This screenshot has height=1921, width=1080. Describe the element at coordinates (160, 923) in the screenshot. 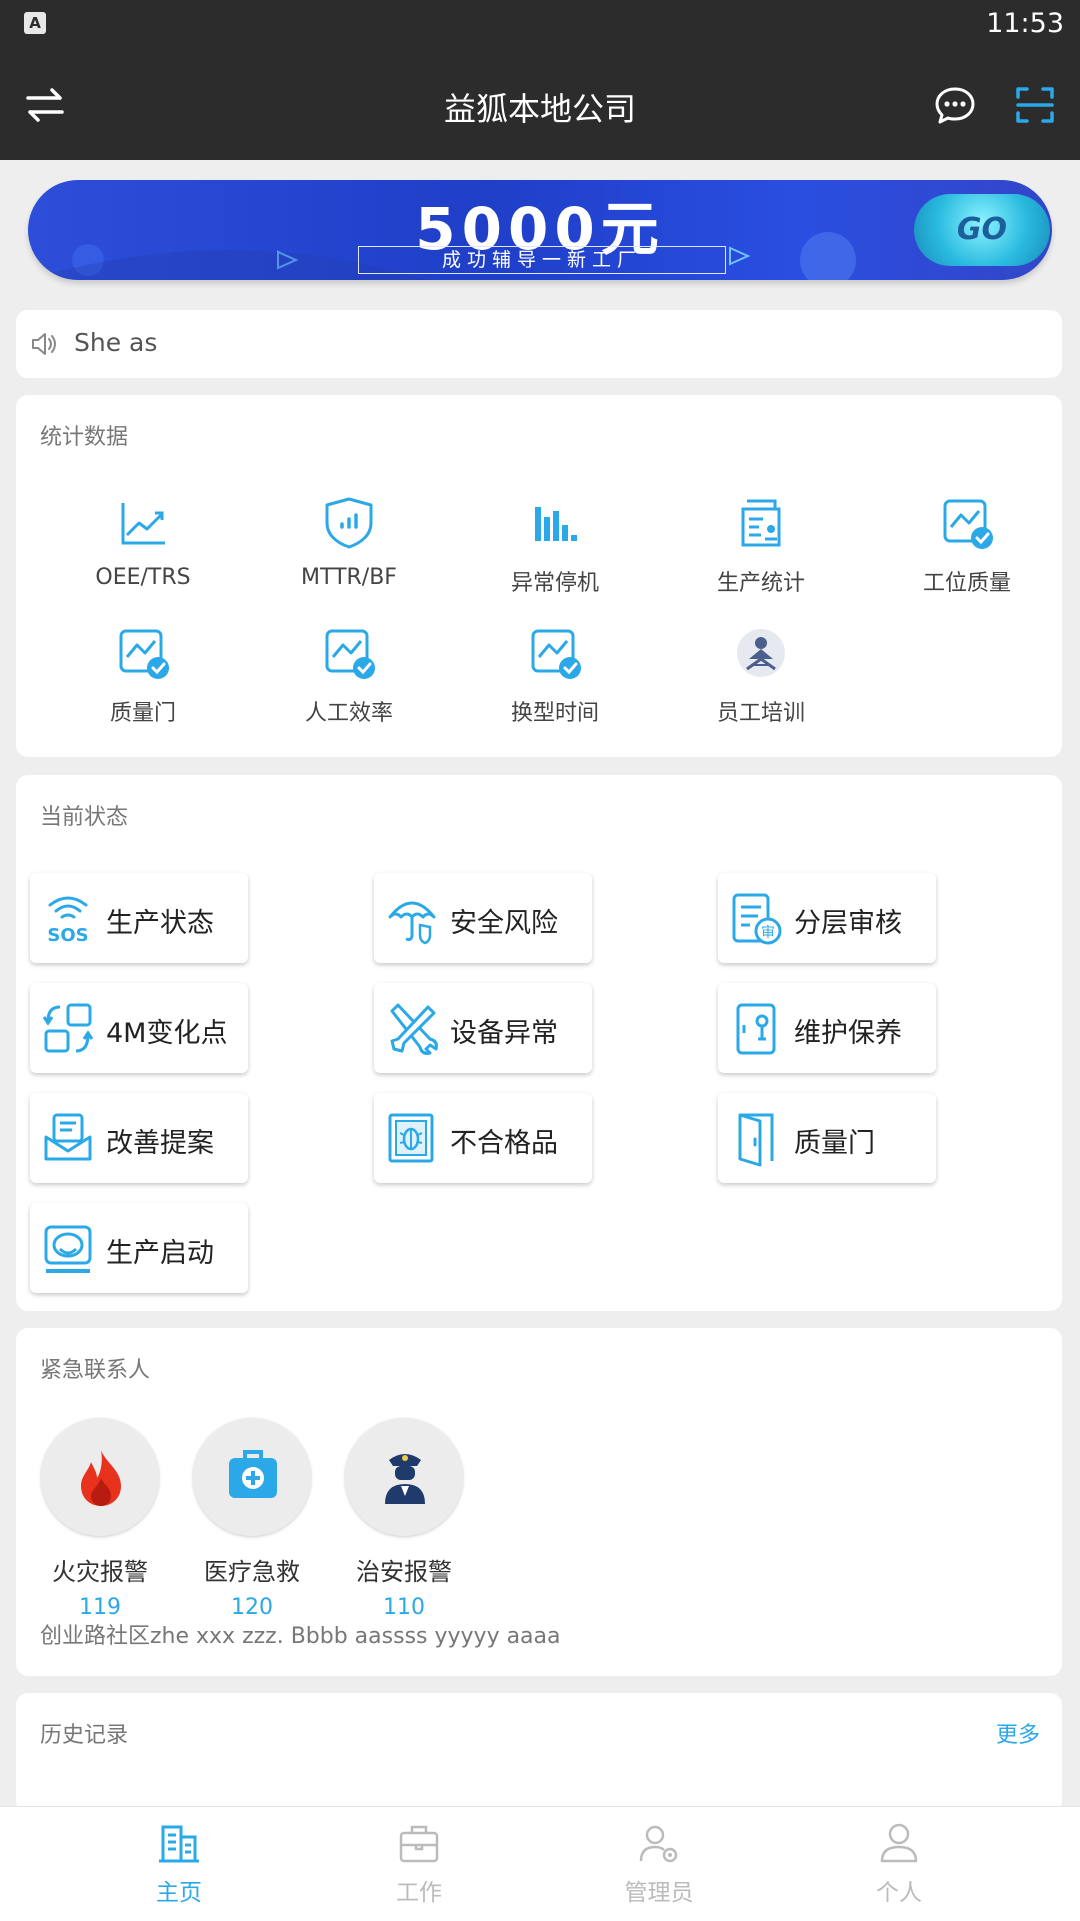

I see `tile-label: 生产状态` at that location.